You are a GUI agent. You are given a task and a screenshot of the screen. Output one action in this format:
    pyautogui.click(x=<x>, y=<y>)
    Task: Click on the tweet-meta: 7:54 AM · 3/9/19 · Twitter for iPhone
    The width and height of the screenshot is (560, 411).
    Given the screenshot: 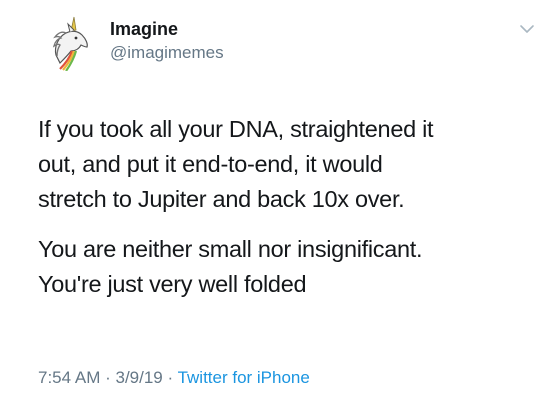 What is the action you would take?
    pyautogui.click(x=174, y=378)
    